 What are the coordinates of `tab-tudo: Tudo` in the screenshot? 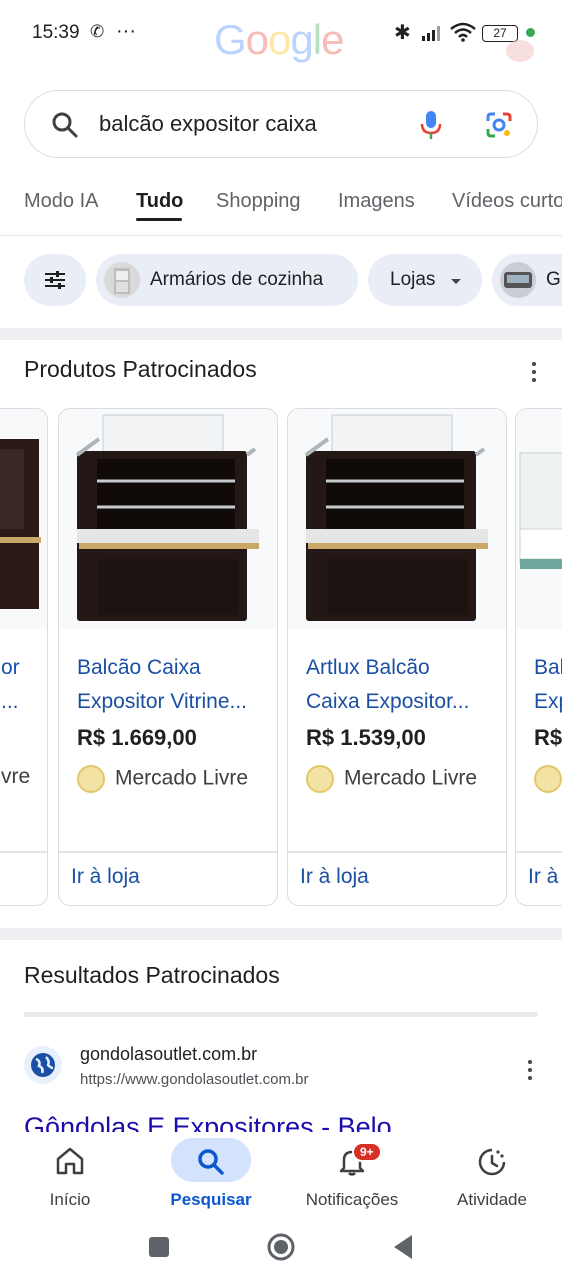 It's located at (159, 201).